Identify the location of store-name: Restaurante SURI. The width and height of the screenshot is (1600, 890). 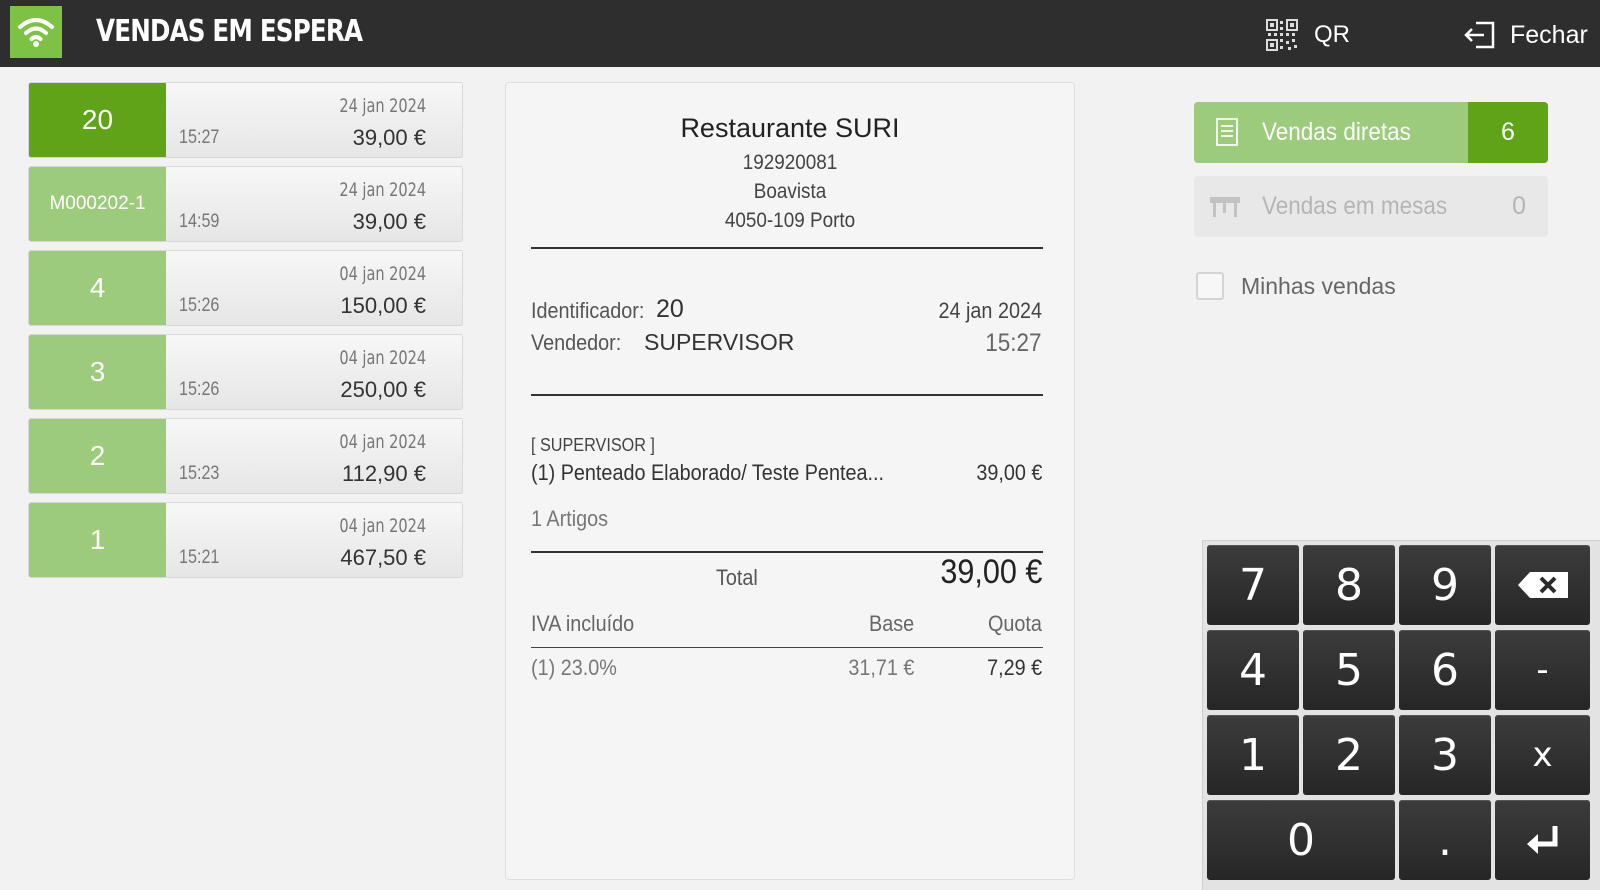
(790, 128).